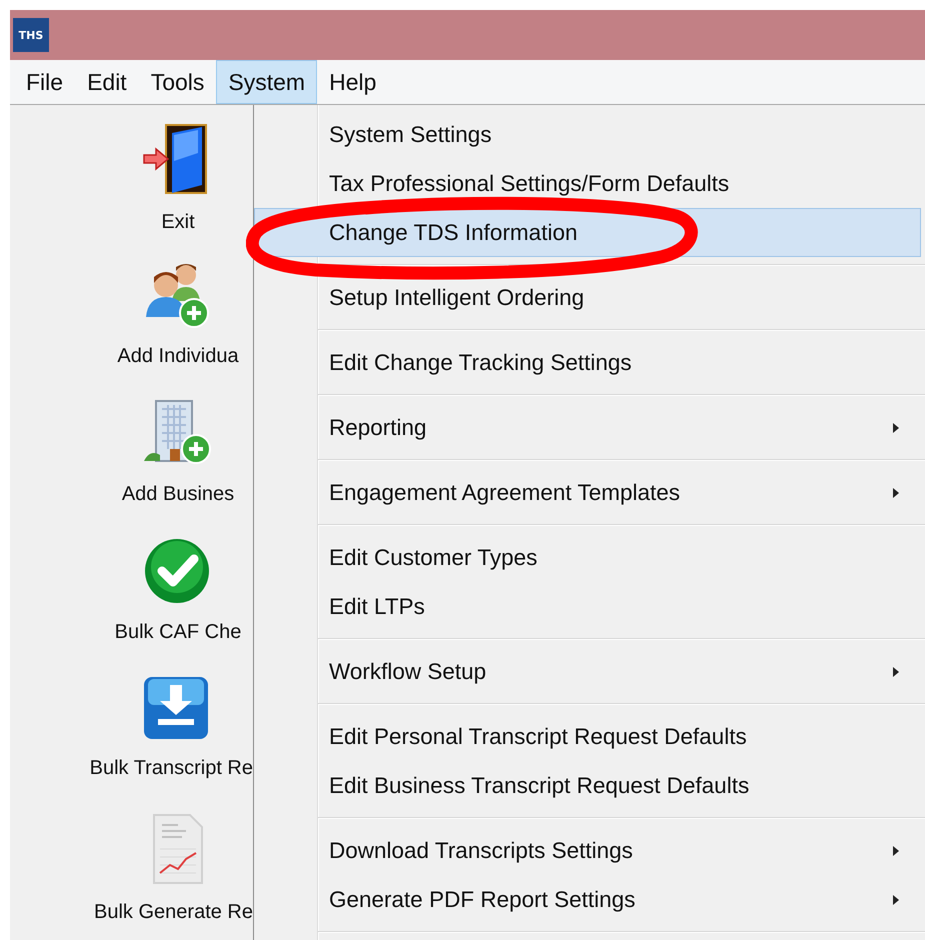 The width and height of the screenshot is (925, 940). I want to click on menu-option: Generate PDF Report Settings, so click(587, 899).